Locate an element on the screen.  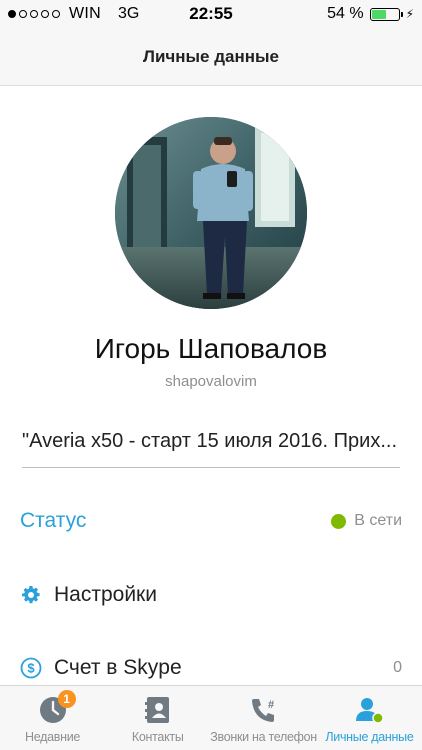
tab-phone-calls: # Звонки на телефон is located at coordinates (263, 718).